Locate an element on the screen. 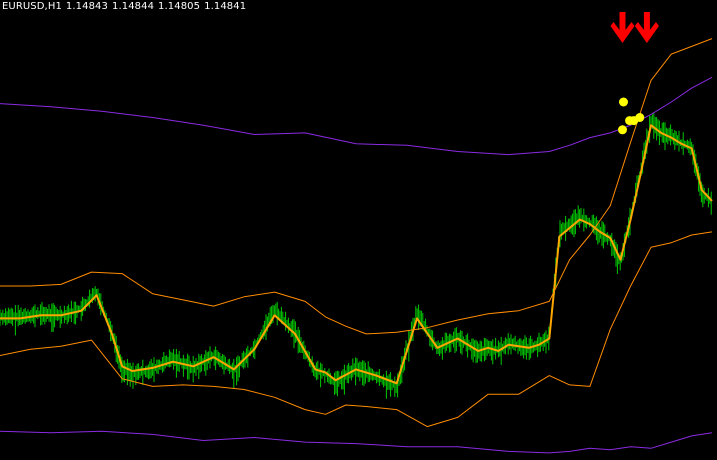 The width and height of the screenshot is (717, 460). chart-header: EURUSD,H1 1.14843 1.14844 1.14805 1.14841 is located at coordinates (126, 6).